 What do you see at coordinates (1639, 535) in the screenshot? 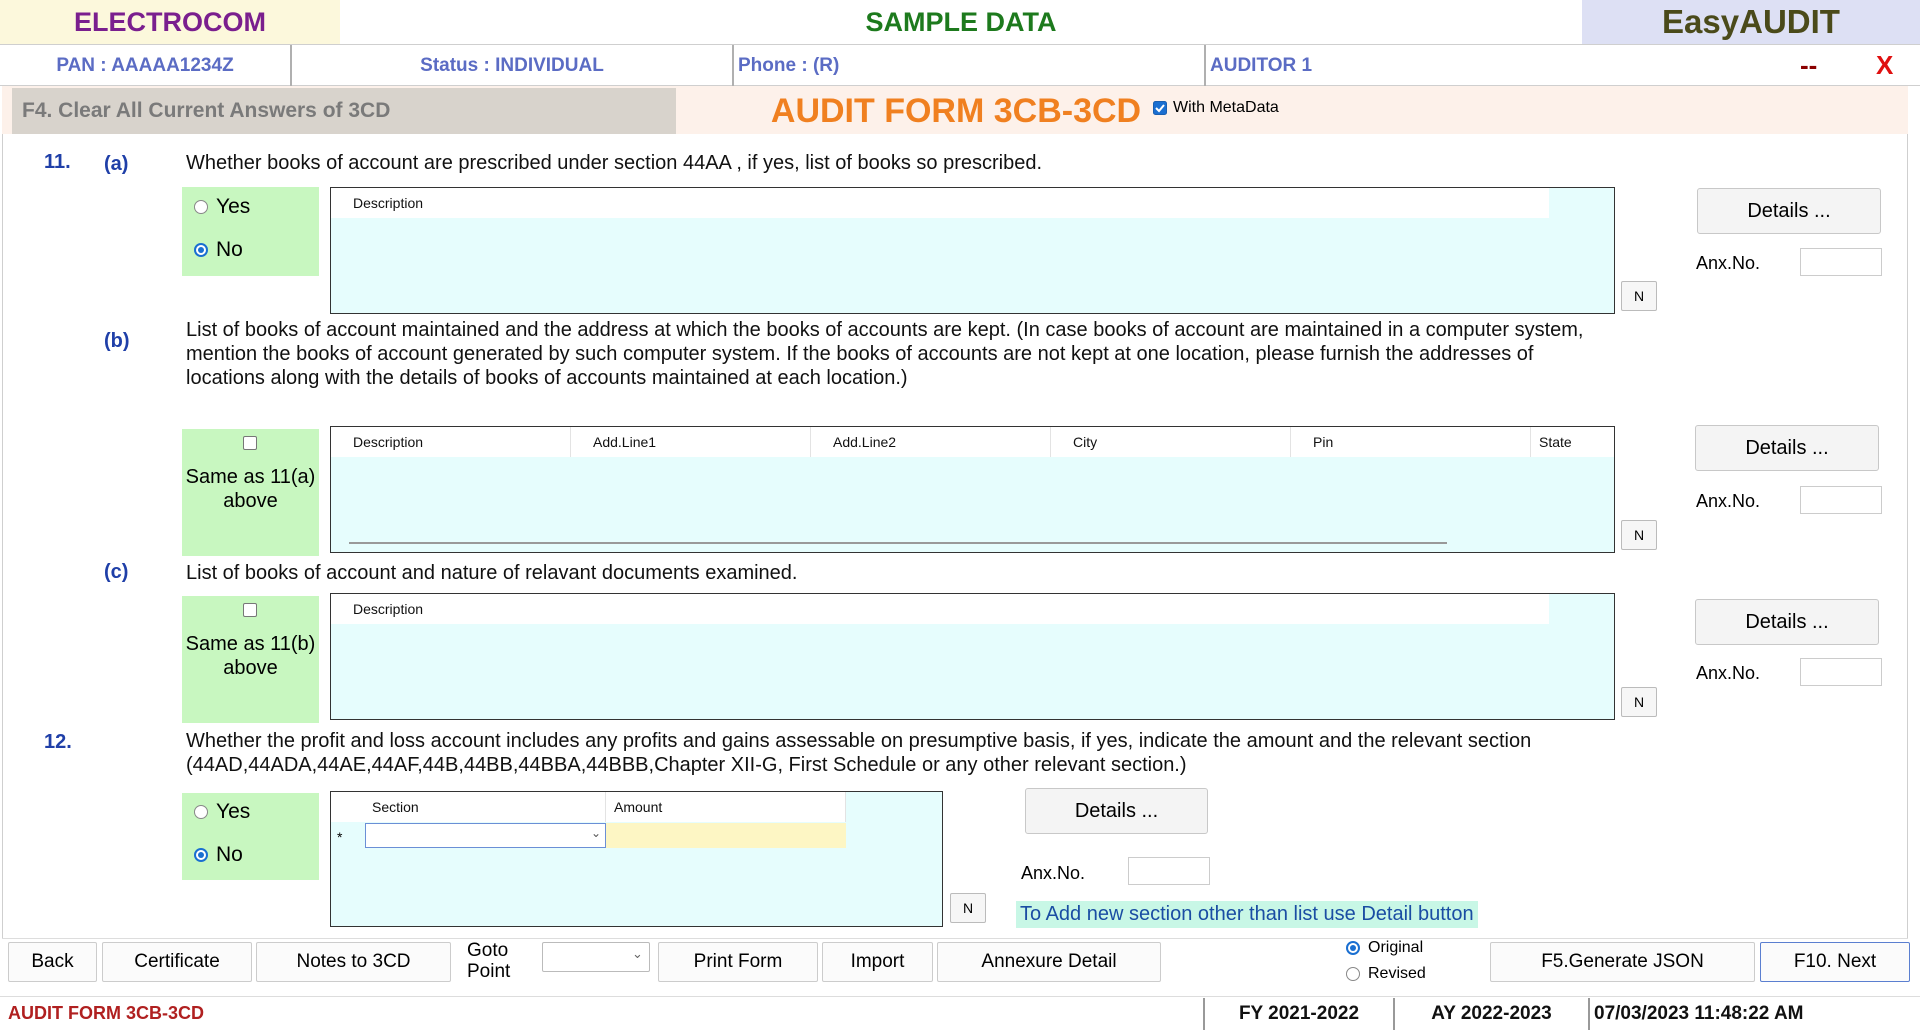
I see `q11b-n-button: N` at bounding box center [1639, 535].